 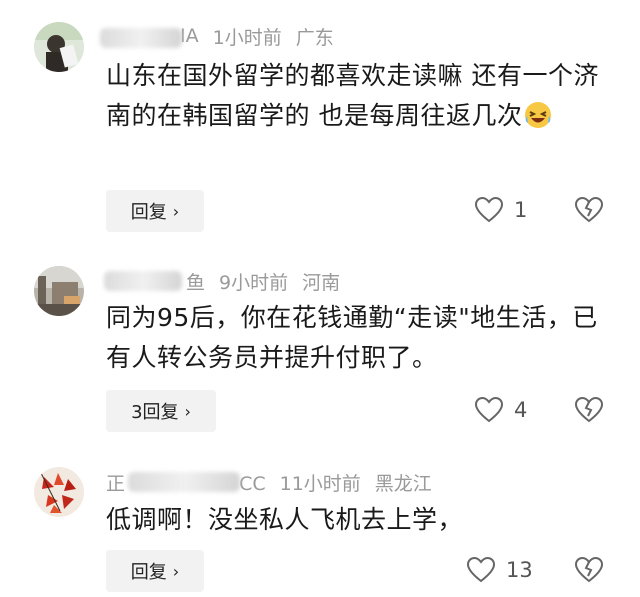 I want to click on heart-outline-icon, so click(x=481, y=569).